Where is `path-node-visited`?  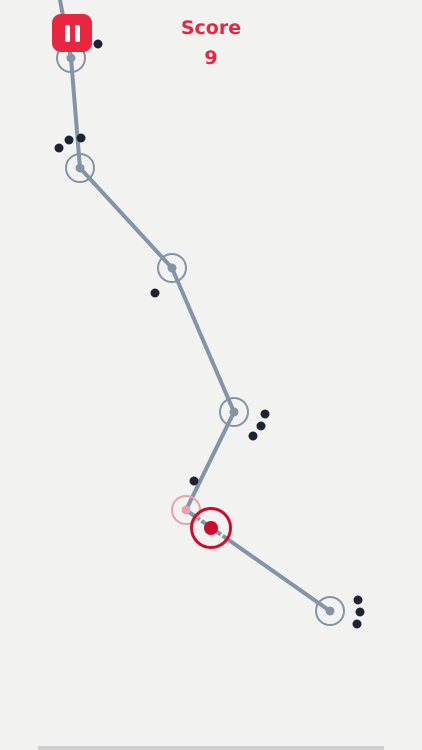
path-node-visited is located at coordinates (186, 510).